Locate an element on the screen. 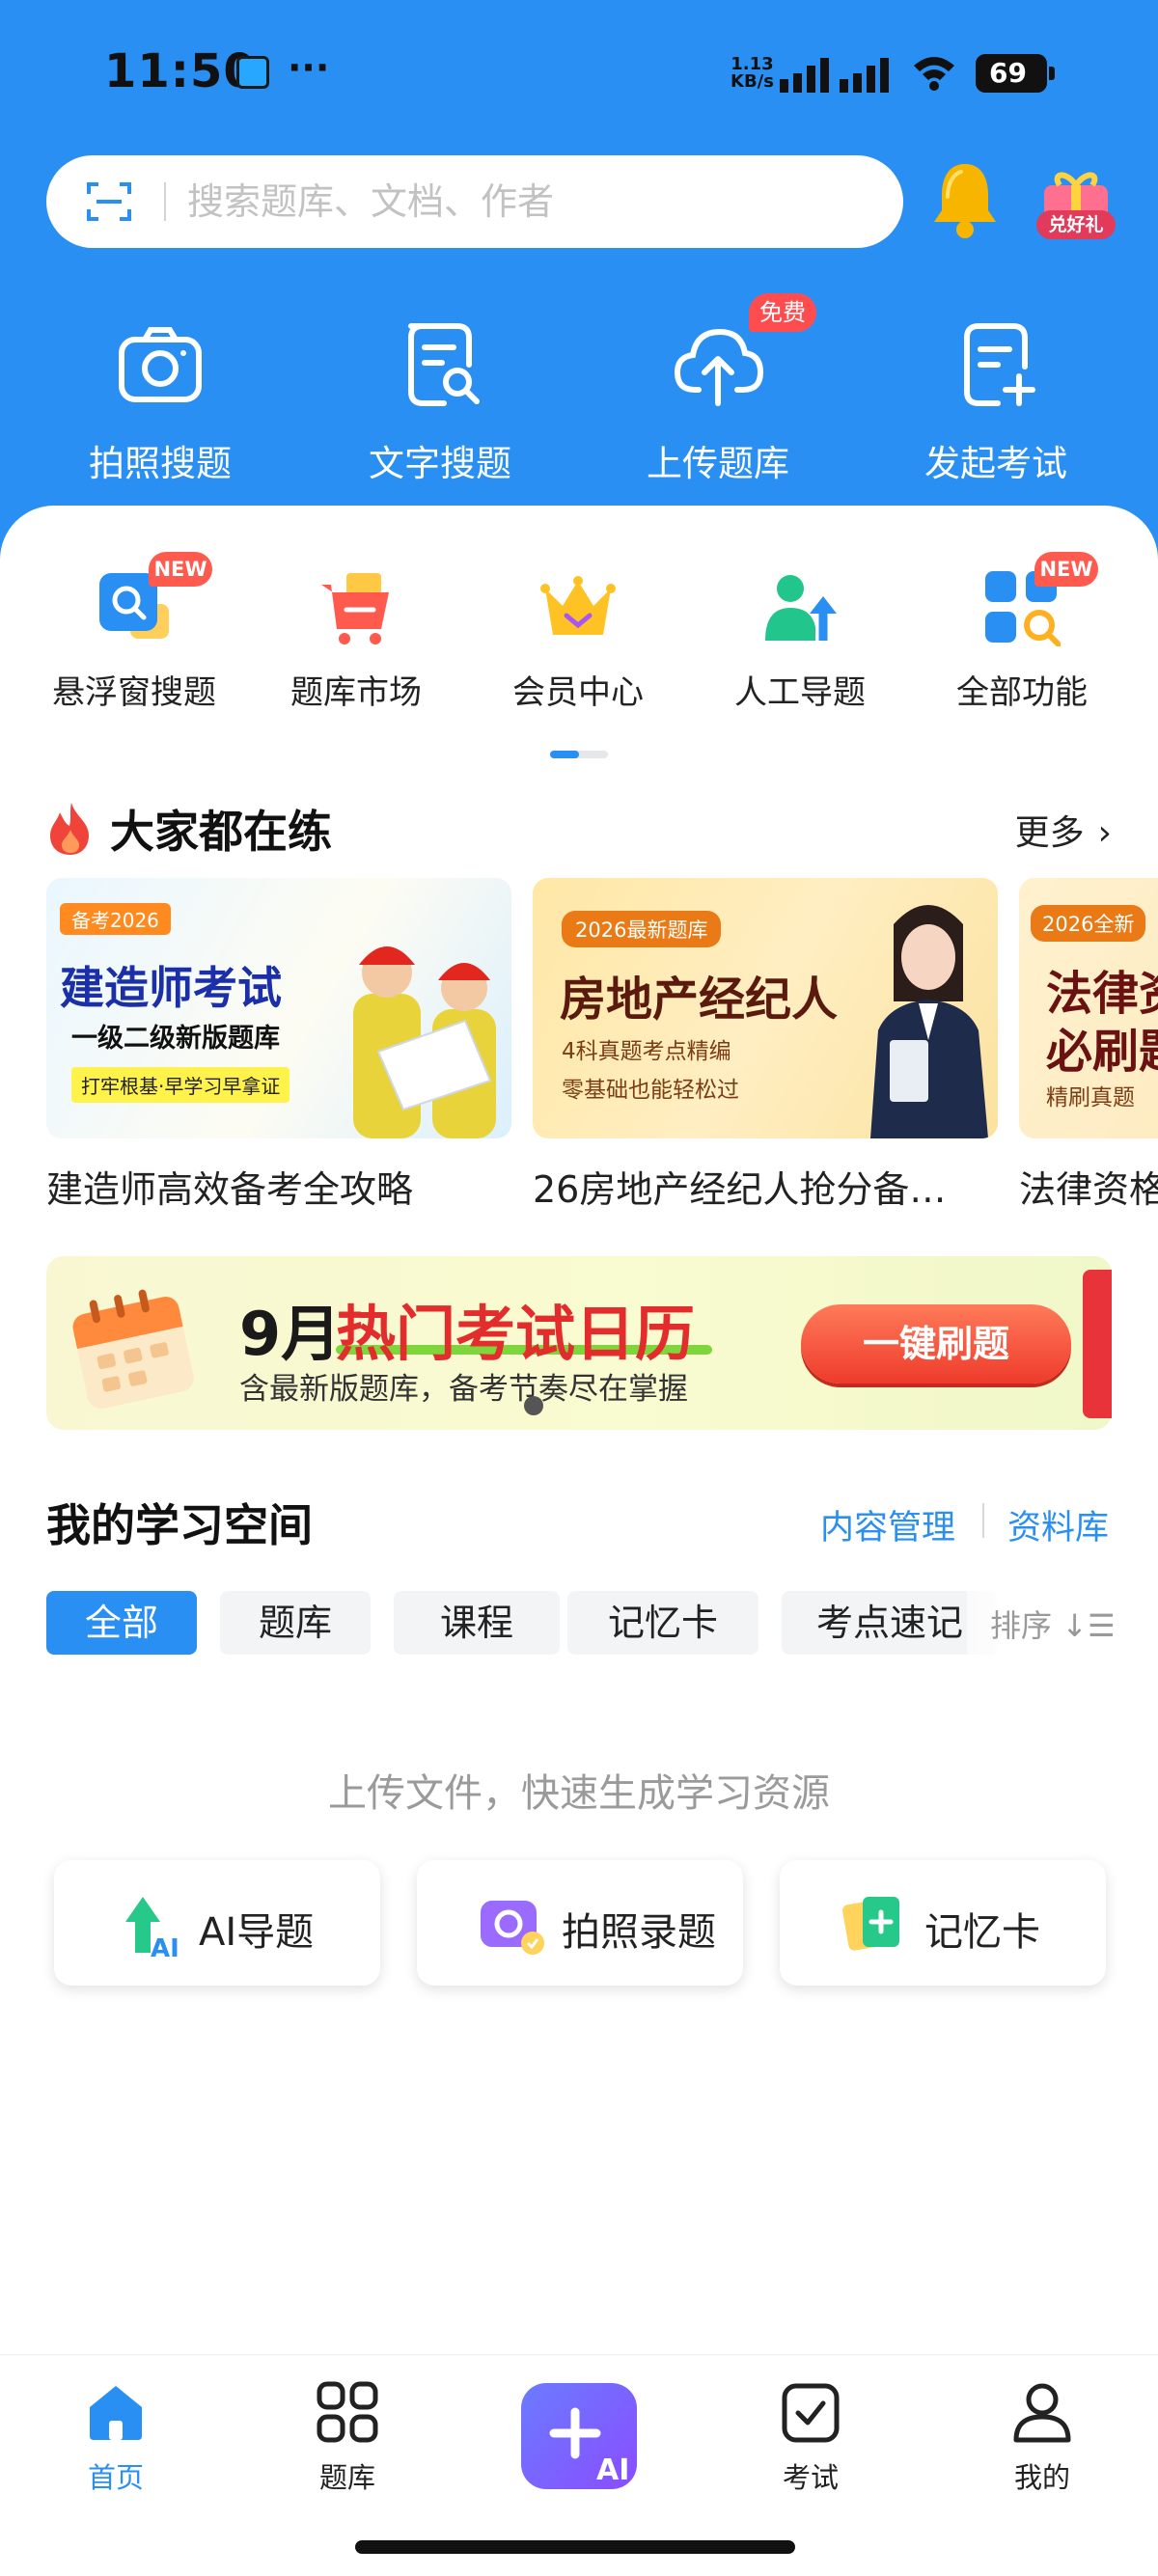  status-bar: 11:50 ··· 1.13 KB/s 69 is located at coordinates (579, 72).